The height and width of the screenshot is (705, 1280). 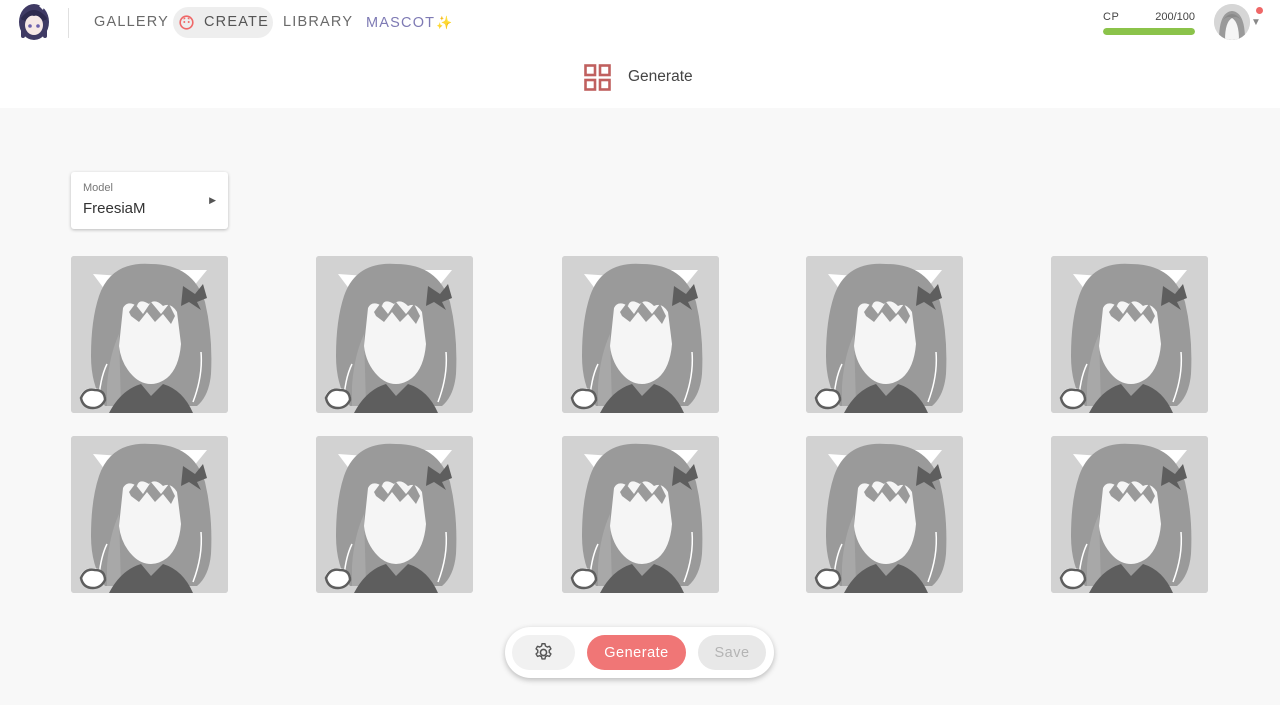 I want to click on nav-library: LIBRARY, so click(x=318, y=22).